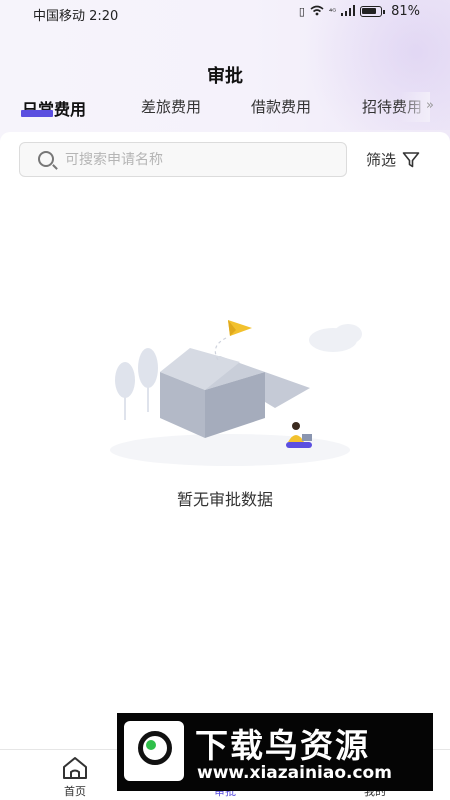 This screenshot has width=450, height=800. Describe the element at coordinates (348, 11) in the screenshot. I see `signal-icon` at that location.